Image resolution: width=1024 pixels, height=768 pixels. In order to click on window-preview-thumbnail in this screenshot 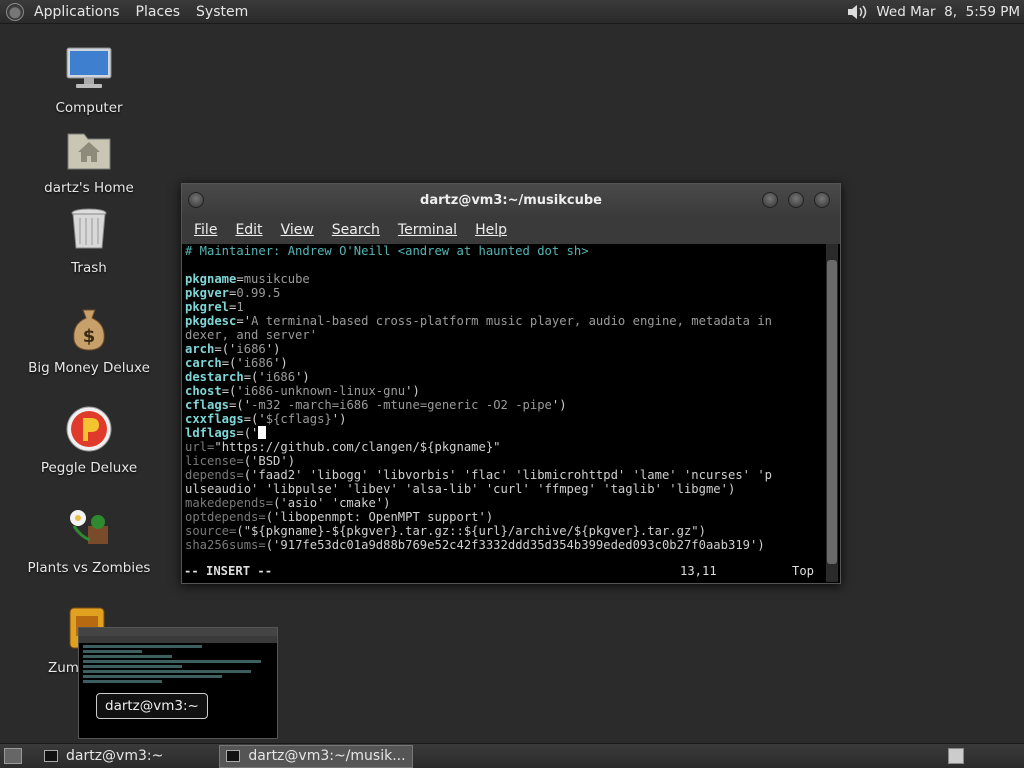, I will do `click(178, 683)`.